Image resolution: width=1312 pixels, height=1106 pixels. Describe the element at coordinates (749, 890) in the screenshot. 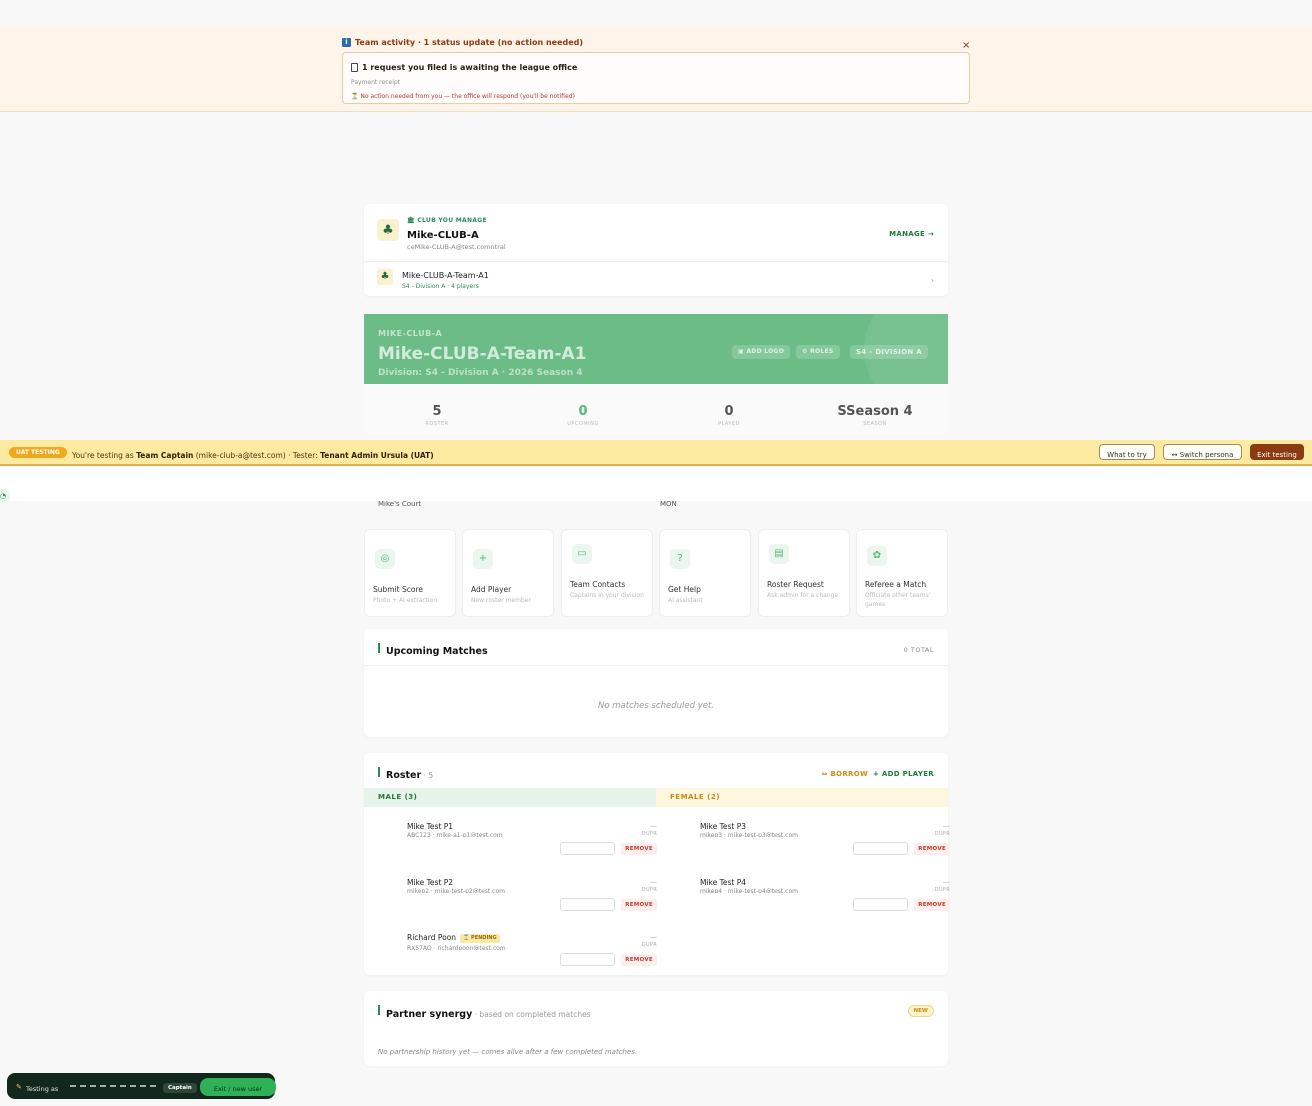

I see `player-sub: mikep4 · mike-test-p4@test.com` at that location.